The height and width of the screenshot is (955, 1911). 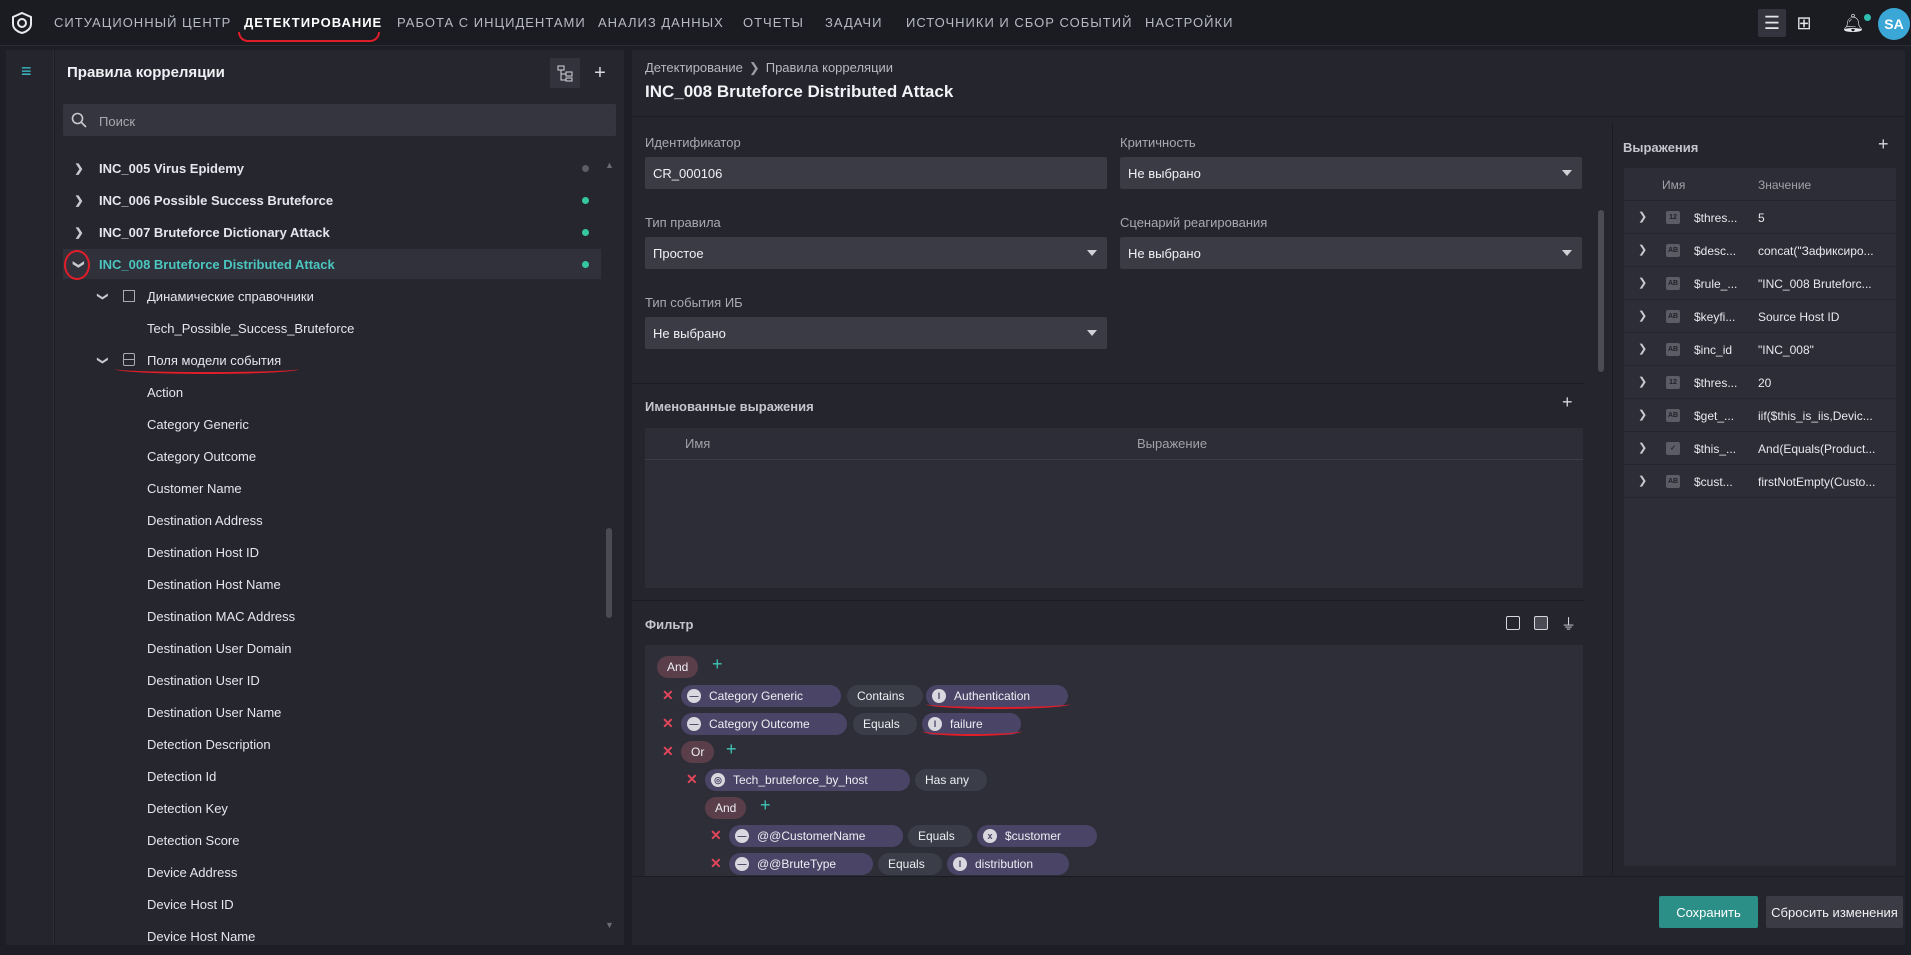 What do you see at coordinates (1784, 185) in the screenshot?
I see `column-header-value: Значение` at bounding box center [1784, 185].